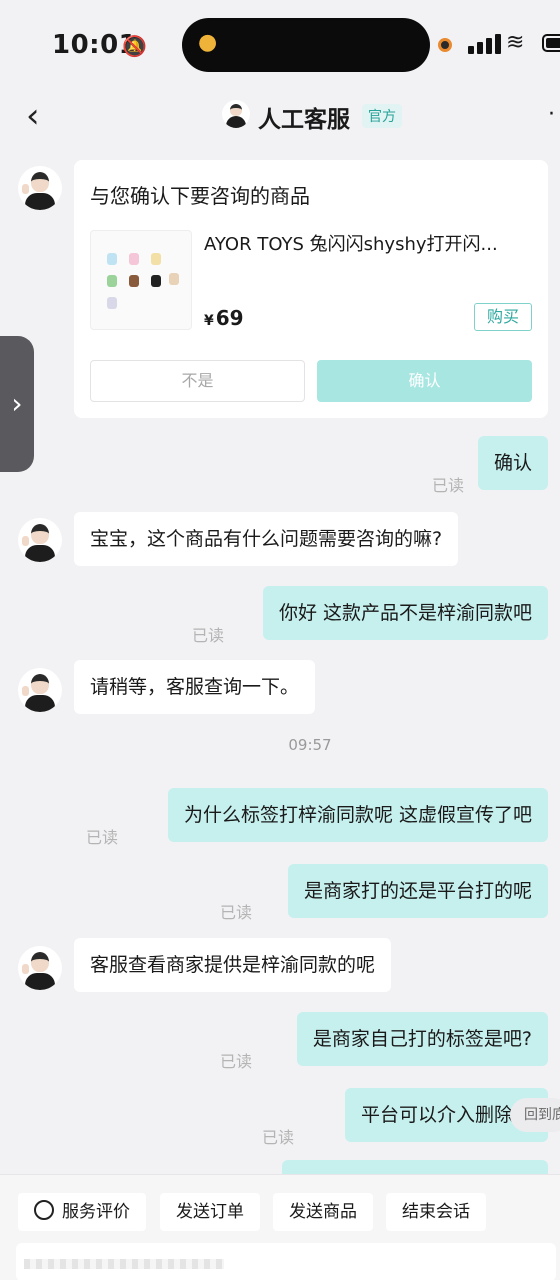 The image size is (560, 1280). I want to click on card-prompt: 与您确认下要咨询的商品, so click(200, 196).